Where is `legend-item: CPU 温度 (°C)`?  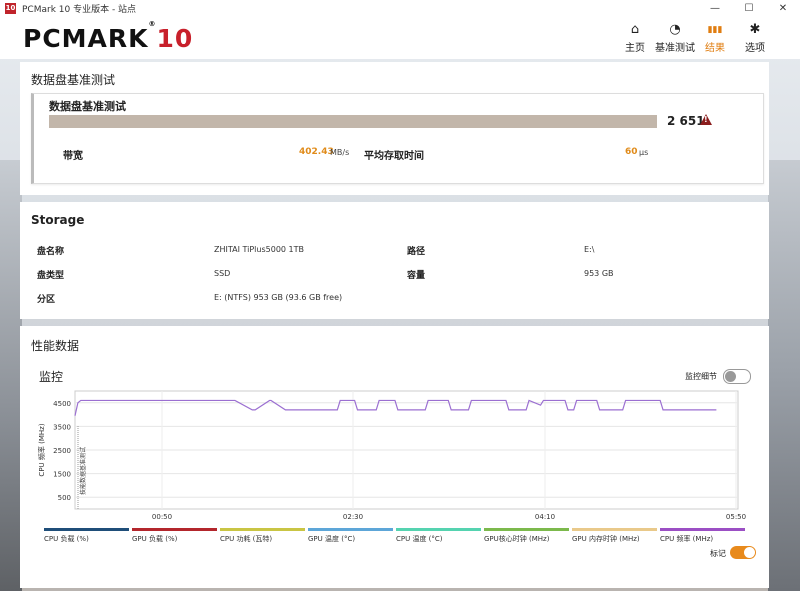 legend-item: CPU 温度 (°C) is located at coordinates (438, 536).